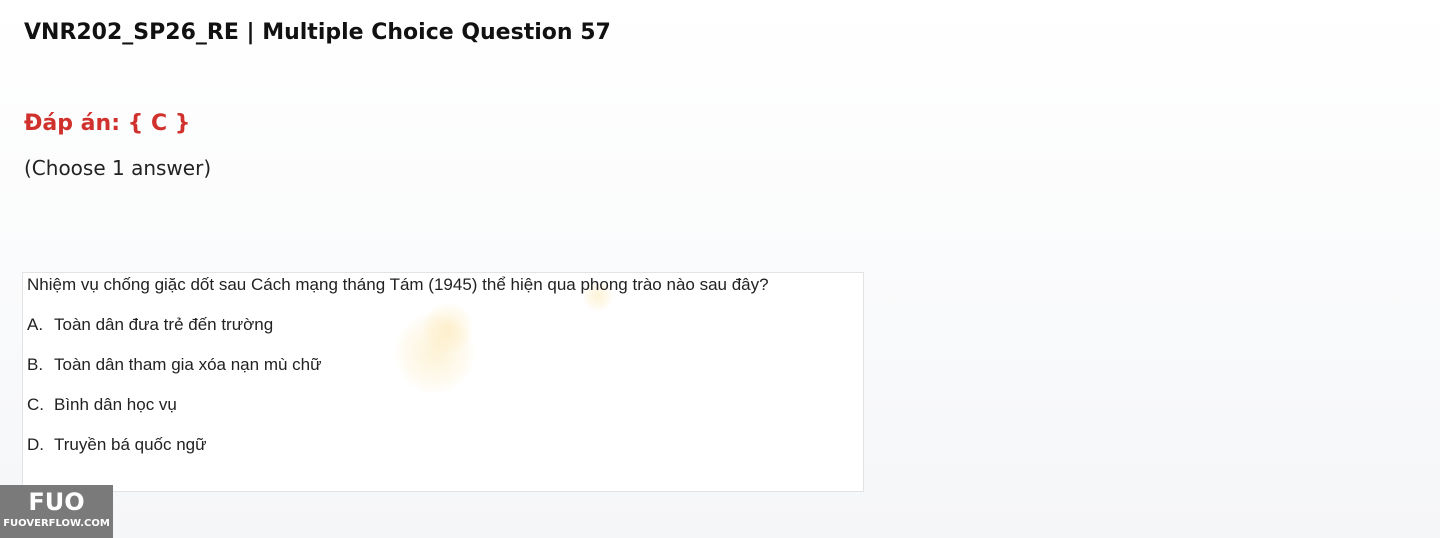 The image size is (1440, 538). Describe the element at coordinates (35, 364) in the screenshot. I see `option-letter: B.` at that location.